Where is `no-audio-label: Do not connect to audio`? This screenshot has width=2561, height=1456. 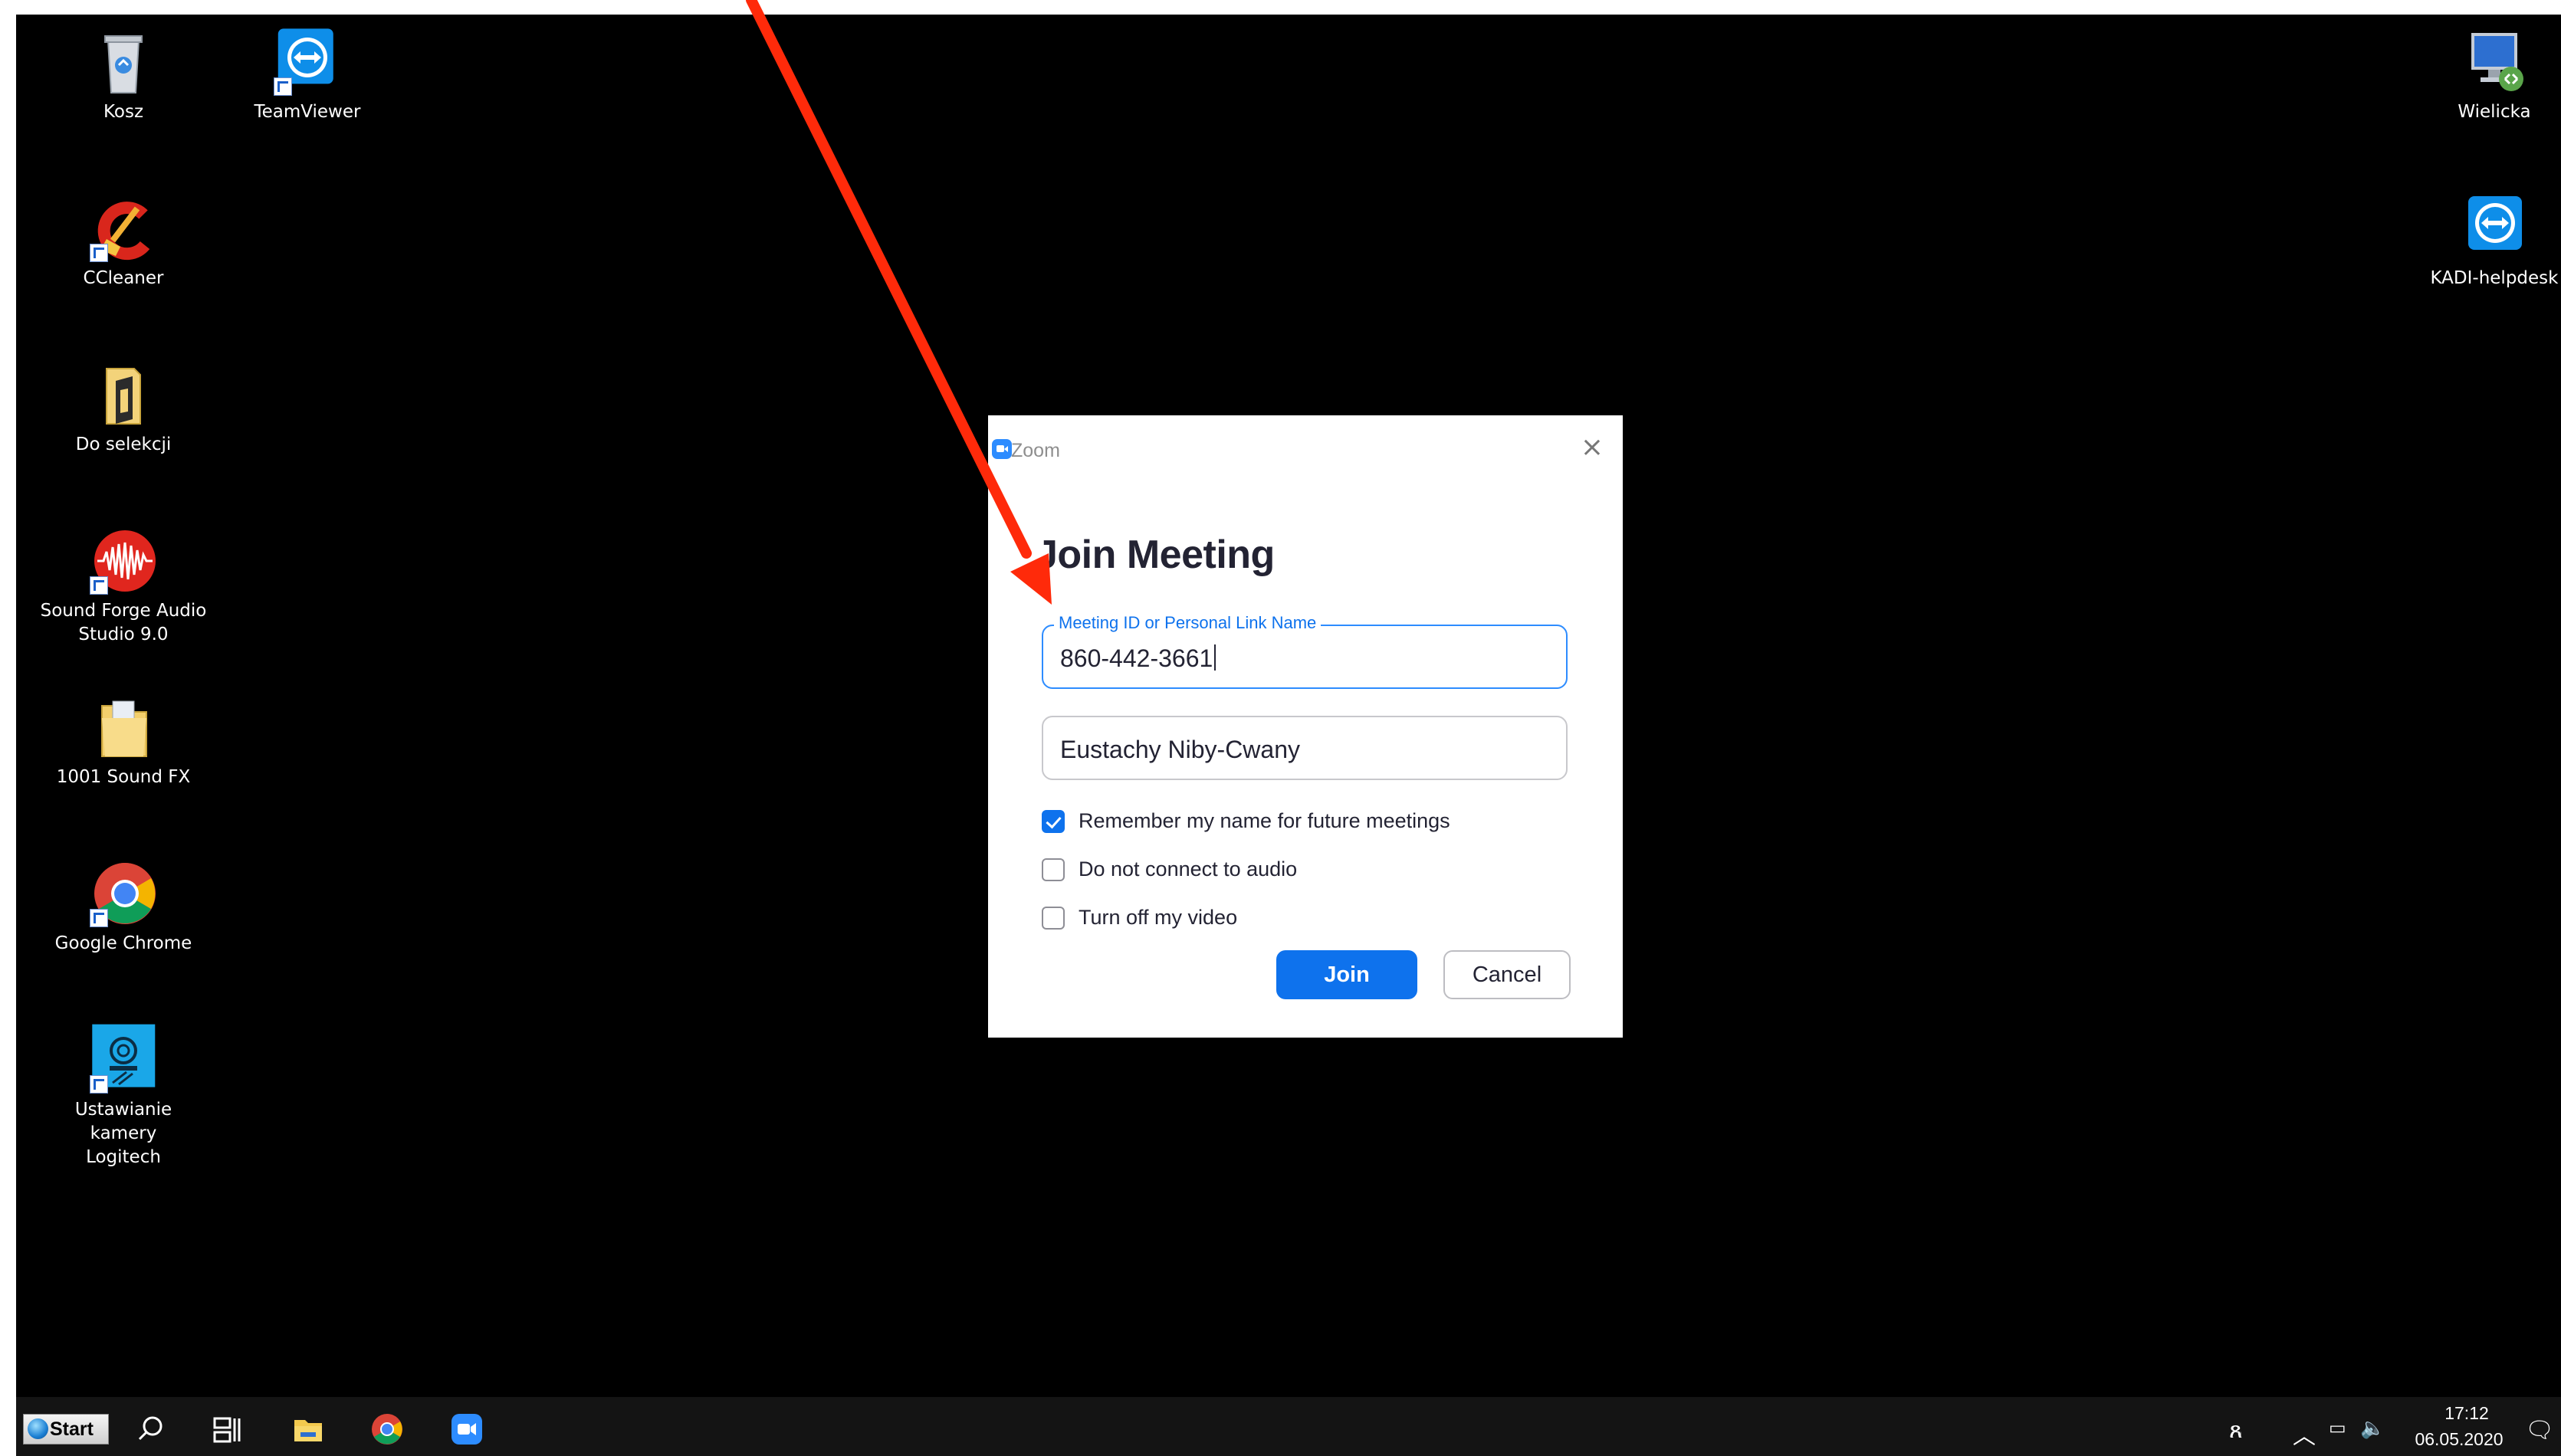 no-audio-label: Do not connect to audio is located at coordinates (1188, 869).